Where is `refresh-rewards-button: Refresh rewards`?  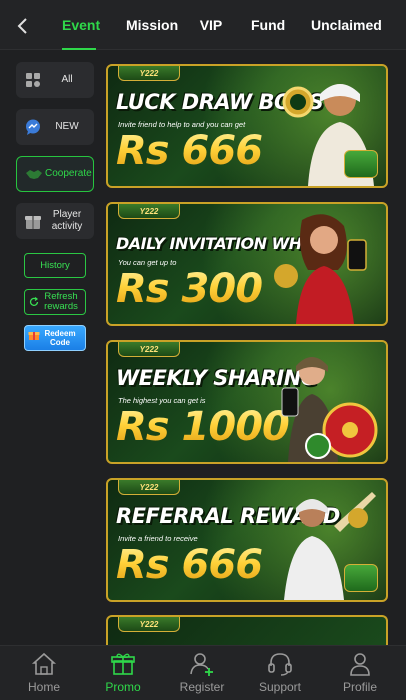
refresh-rewards-button: Refresh rewards is located at coordinates (55, 302).